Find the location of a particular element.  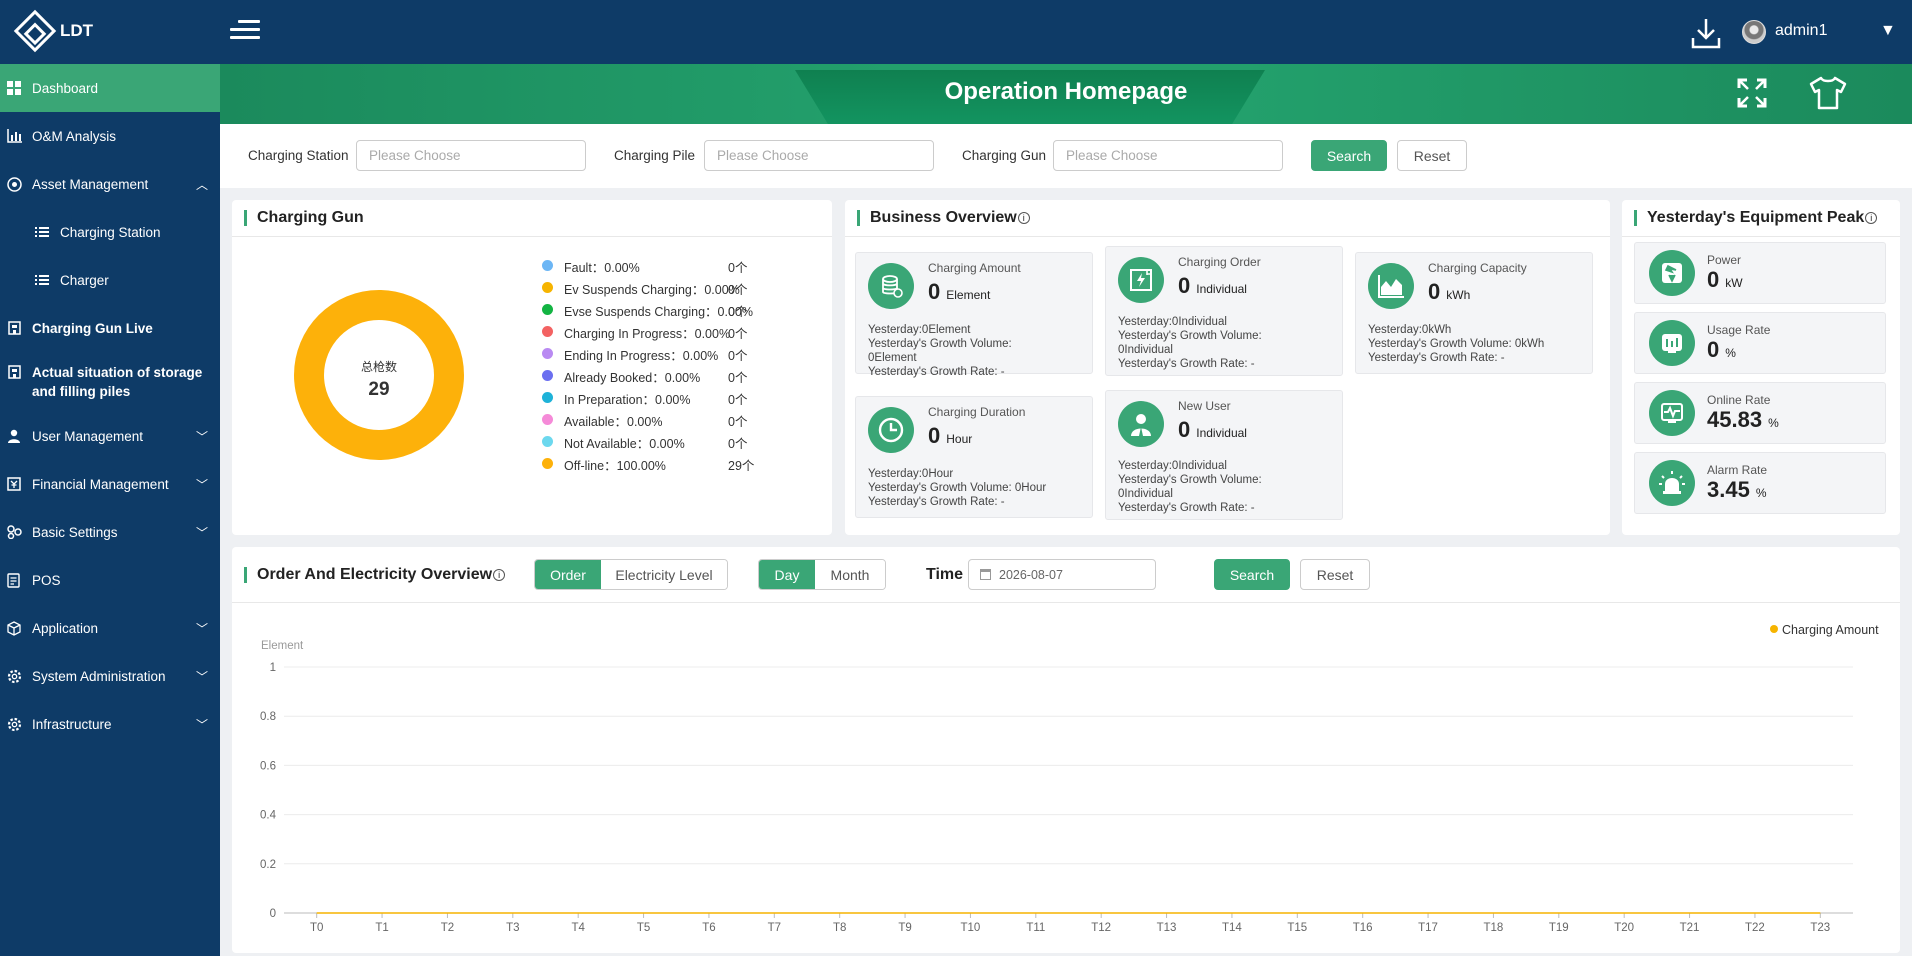

date-picker: 2026-08-07 is located at coordinates (1062, 574).